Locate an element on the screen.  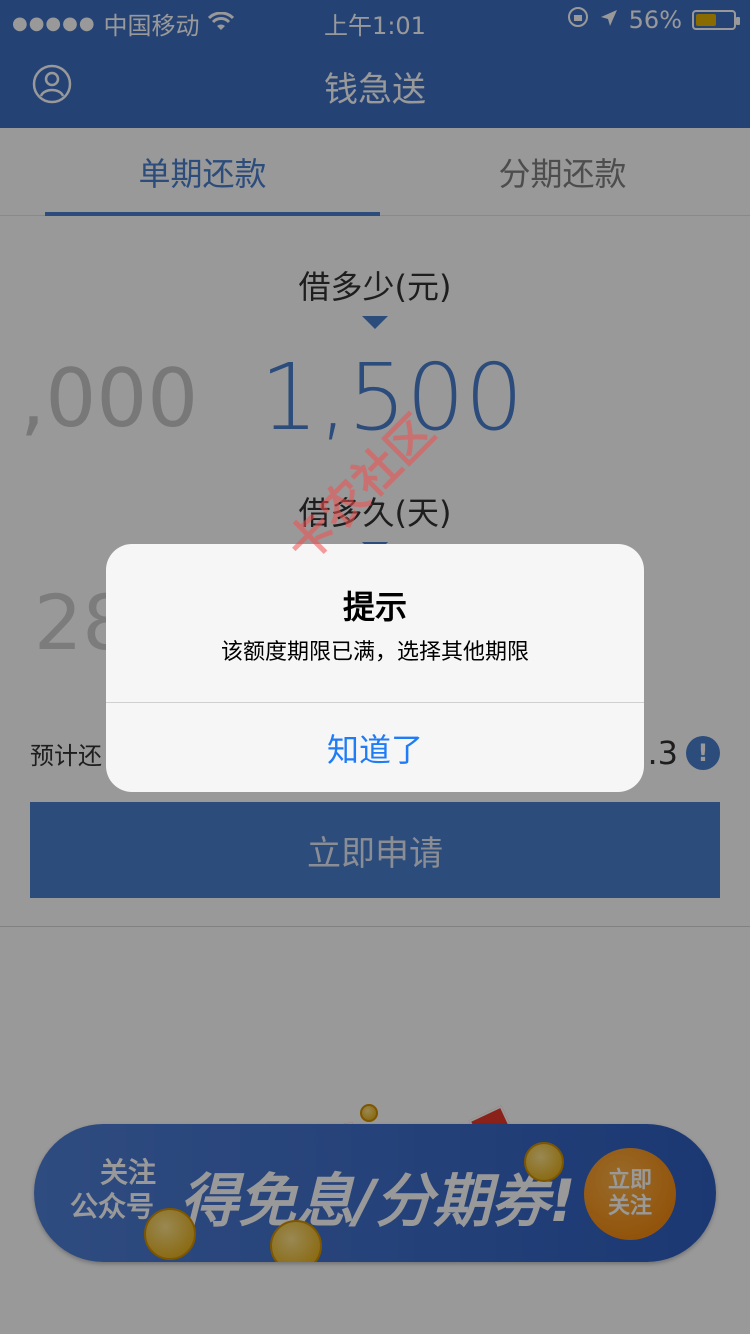
dialog-ok-button: 知道了 is located at coordinates (375, 747).